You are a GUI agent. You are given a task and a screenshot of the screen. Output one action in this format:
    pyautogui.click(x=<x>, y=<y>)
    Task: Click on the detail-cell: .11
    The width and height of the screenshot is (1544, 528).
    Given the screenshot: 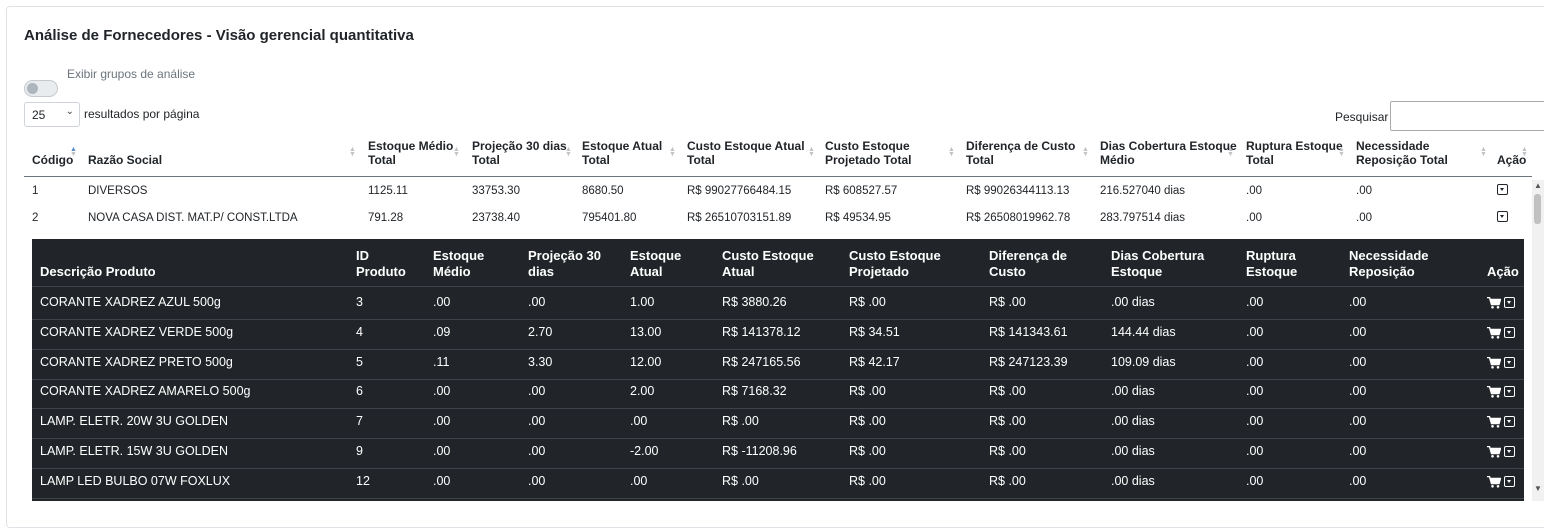 What is the action you would take?
    pyautogui.click(x=441, y=361)
    